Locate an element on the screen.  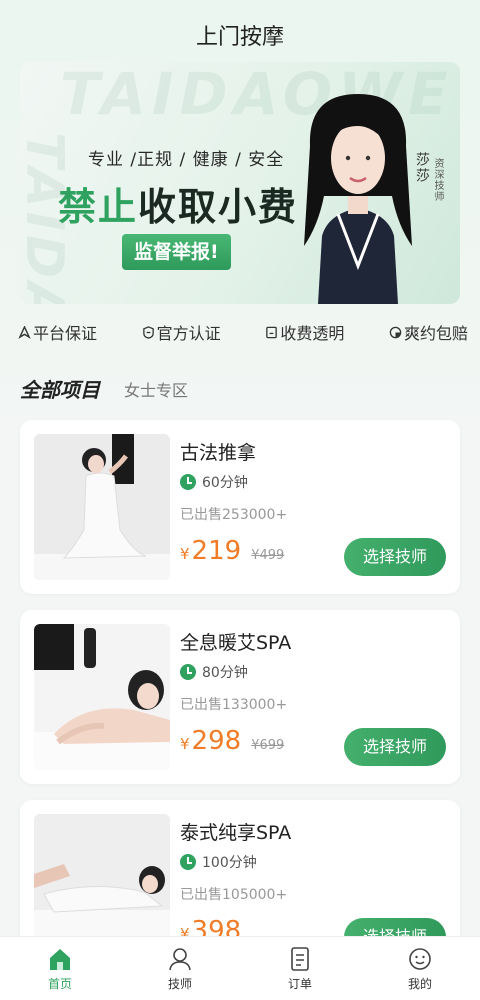
duration-text: 60分钟 is located at coordinates (225, 483).